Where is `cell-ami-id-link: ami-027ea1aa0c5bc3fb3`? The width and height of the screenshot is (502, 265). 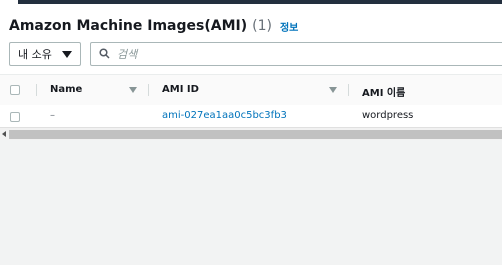
cell-ami-id-link: ami-027ea1aa0c5bc3fb3 is located at coordinates (224, 115).